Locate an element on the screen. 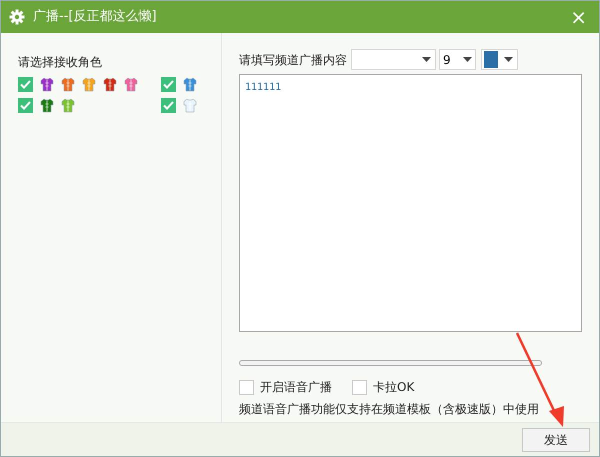 This screenshot has width=600, height=457. note-text: 频道语音广播功能仅支持在频道模板（含极速版）中使用 is located at coordinates (389, 409).